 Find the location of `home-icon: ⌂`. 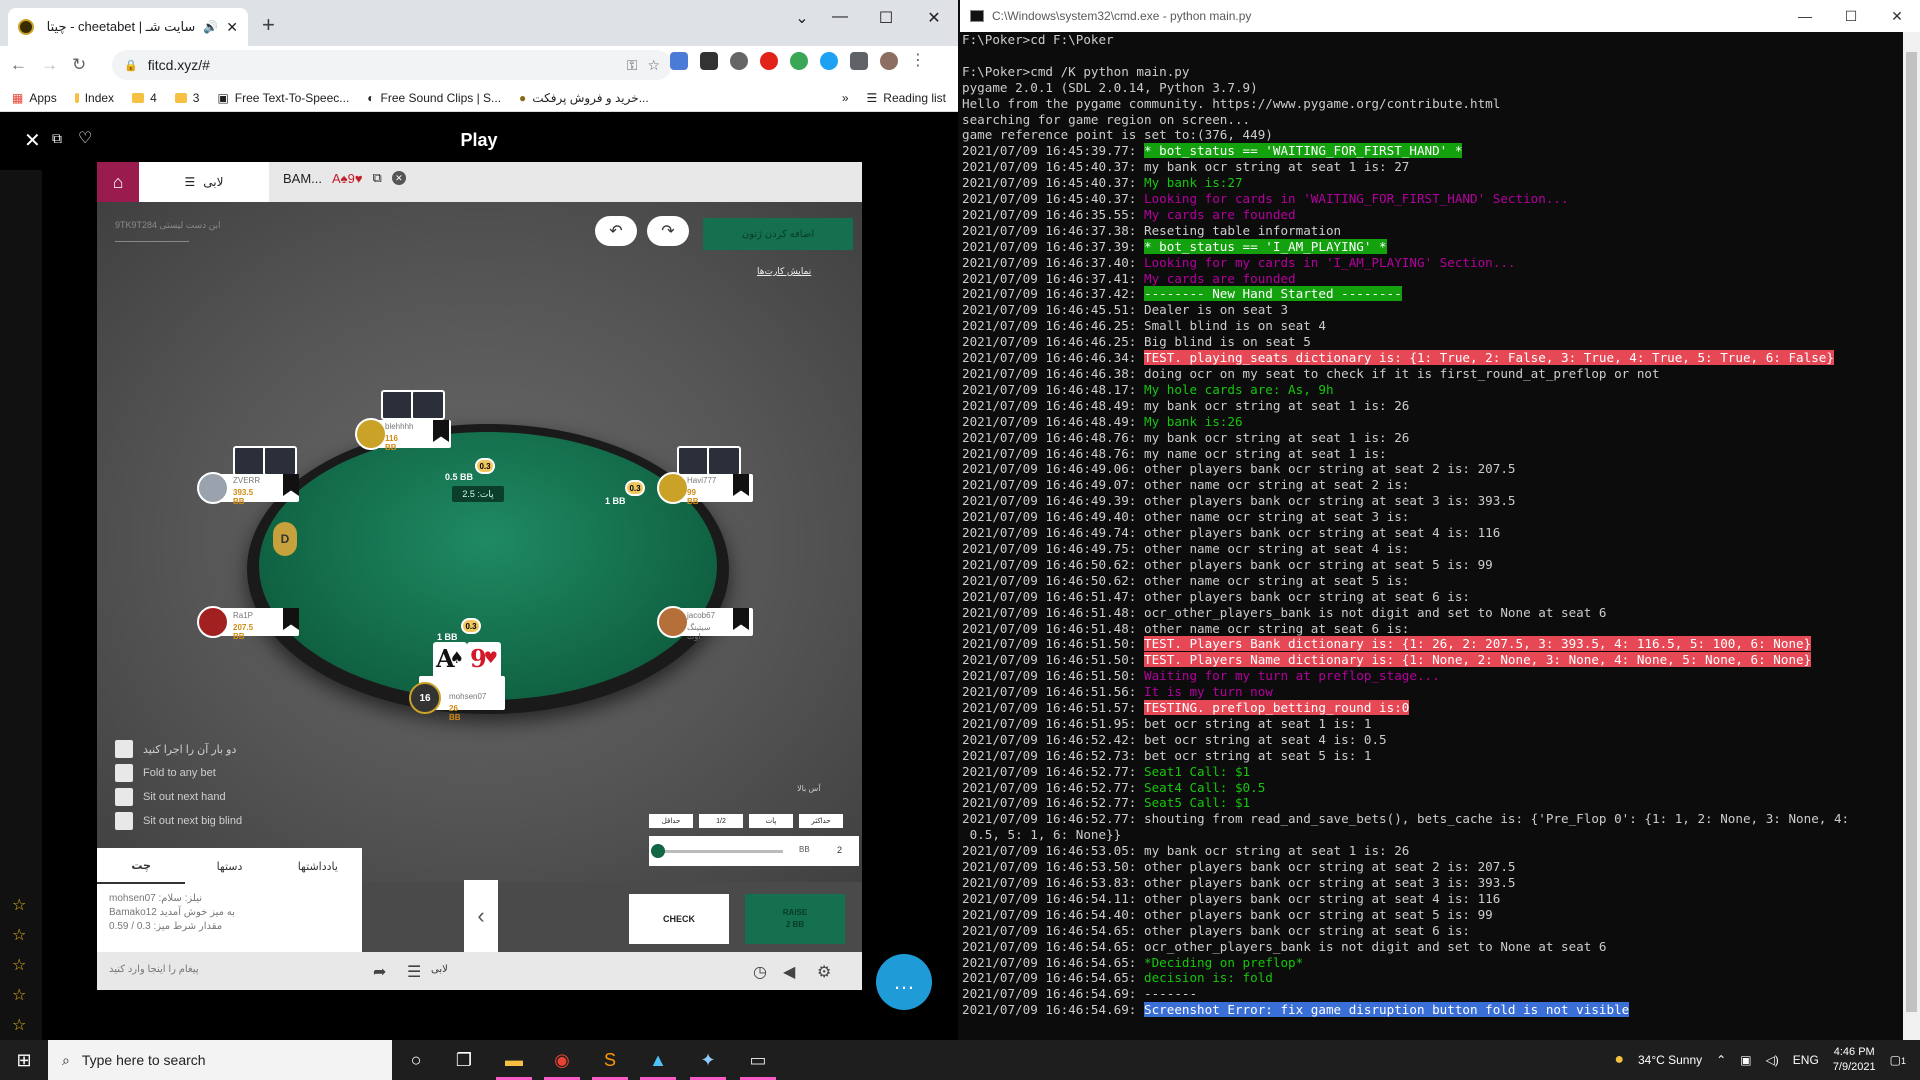

home-icon: ⌂ is located at coordinates (118, 182).